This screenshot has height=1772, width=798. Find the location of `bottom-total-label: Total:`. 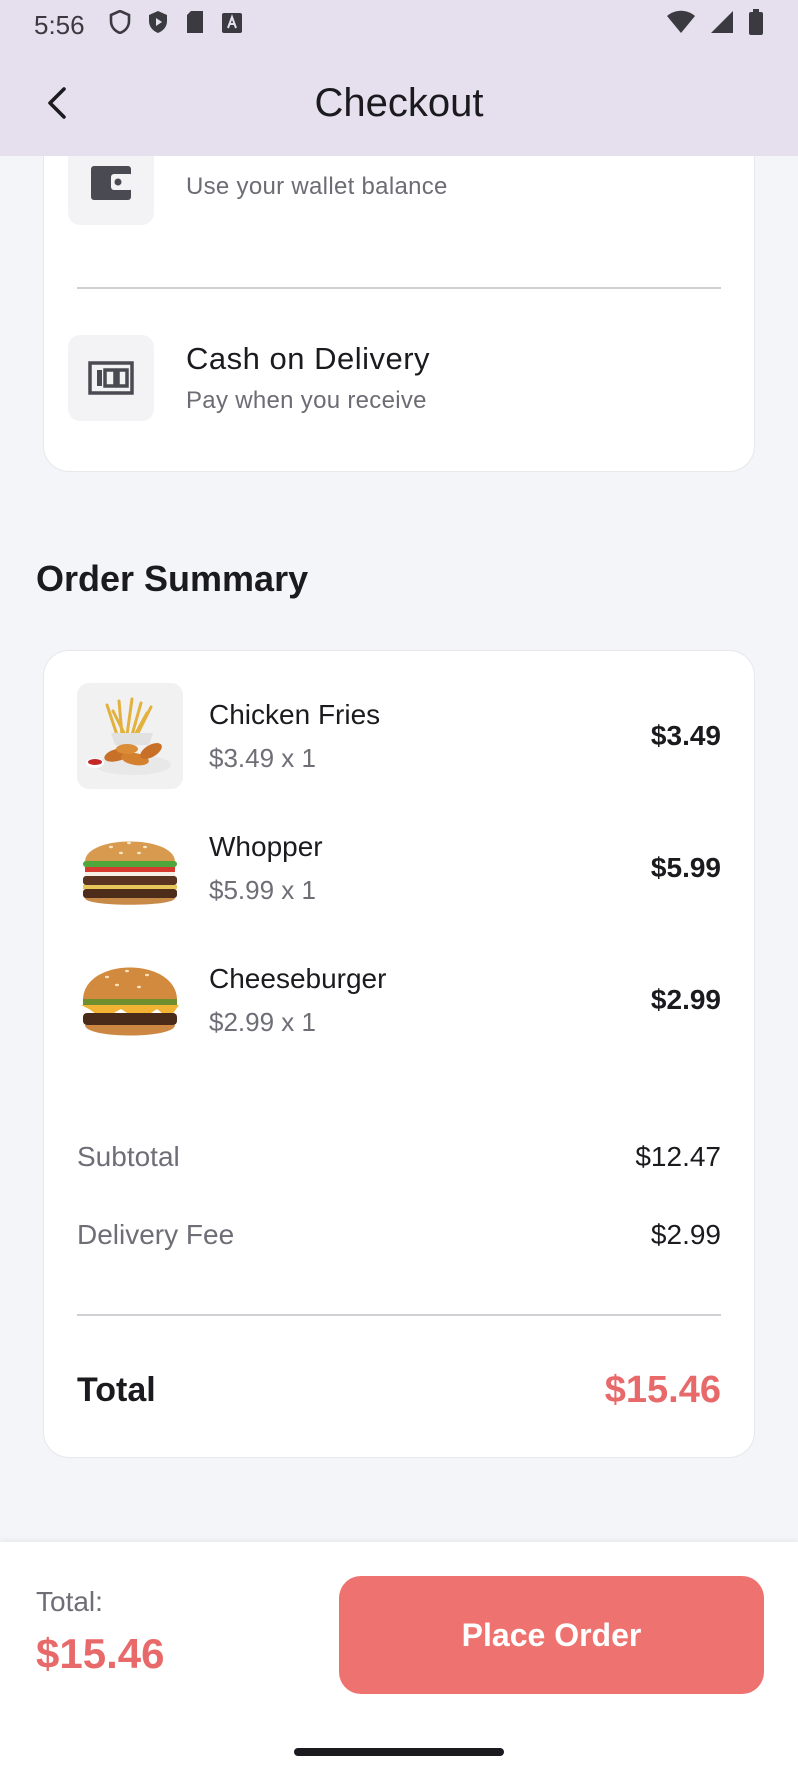

bottom-total-label: Total: is located at coordinates (69, 1601).